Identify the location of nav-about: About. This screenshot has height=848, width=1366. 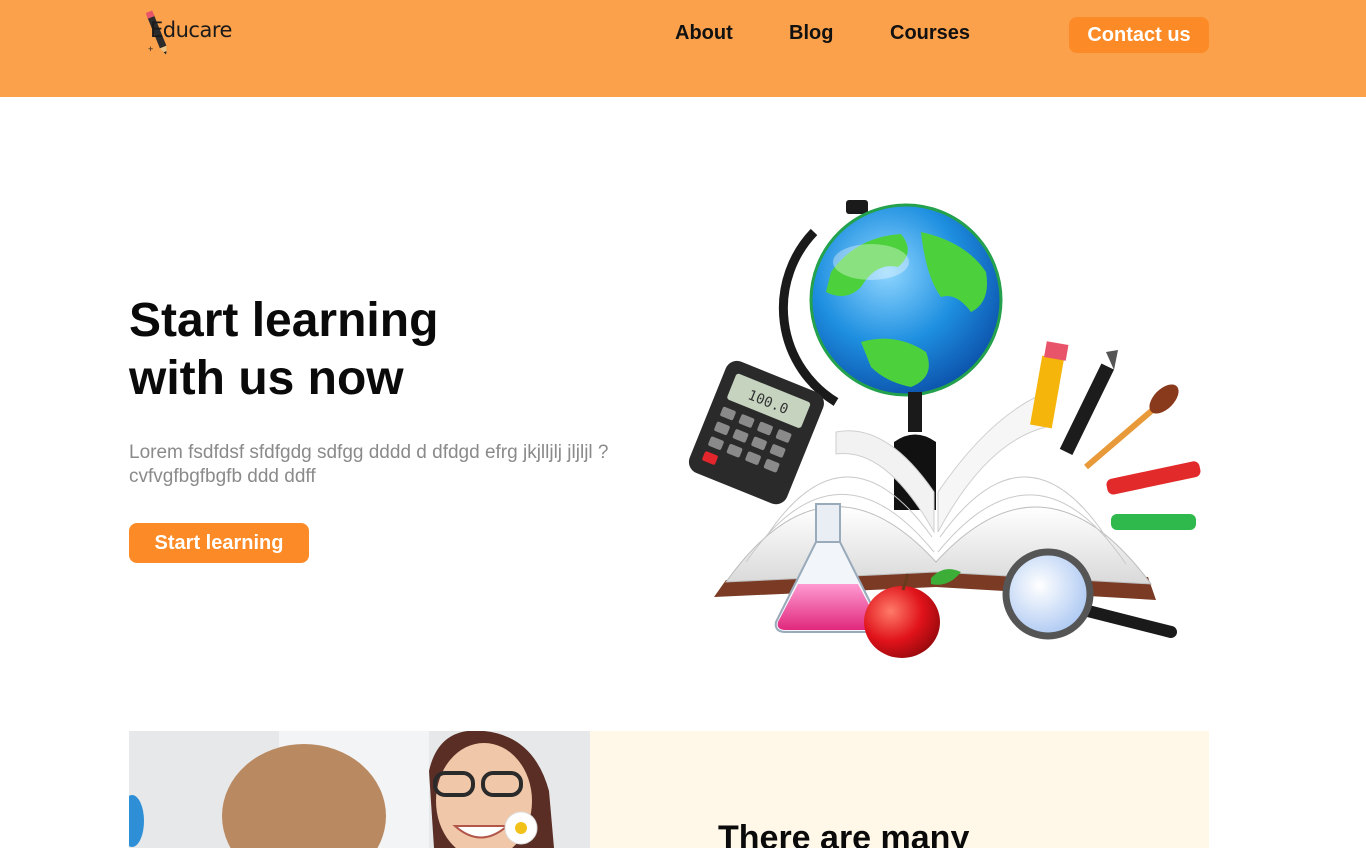
(704, 33).